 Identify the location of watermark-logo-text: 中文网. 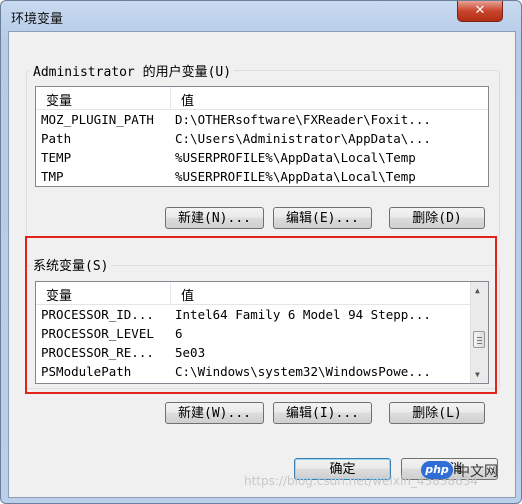
(477, 472).